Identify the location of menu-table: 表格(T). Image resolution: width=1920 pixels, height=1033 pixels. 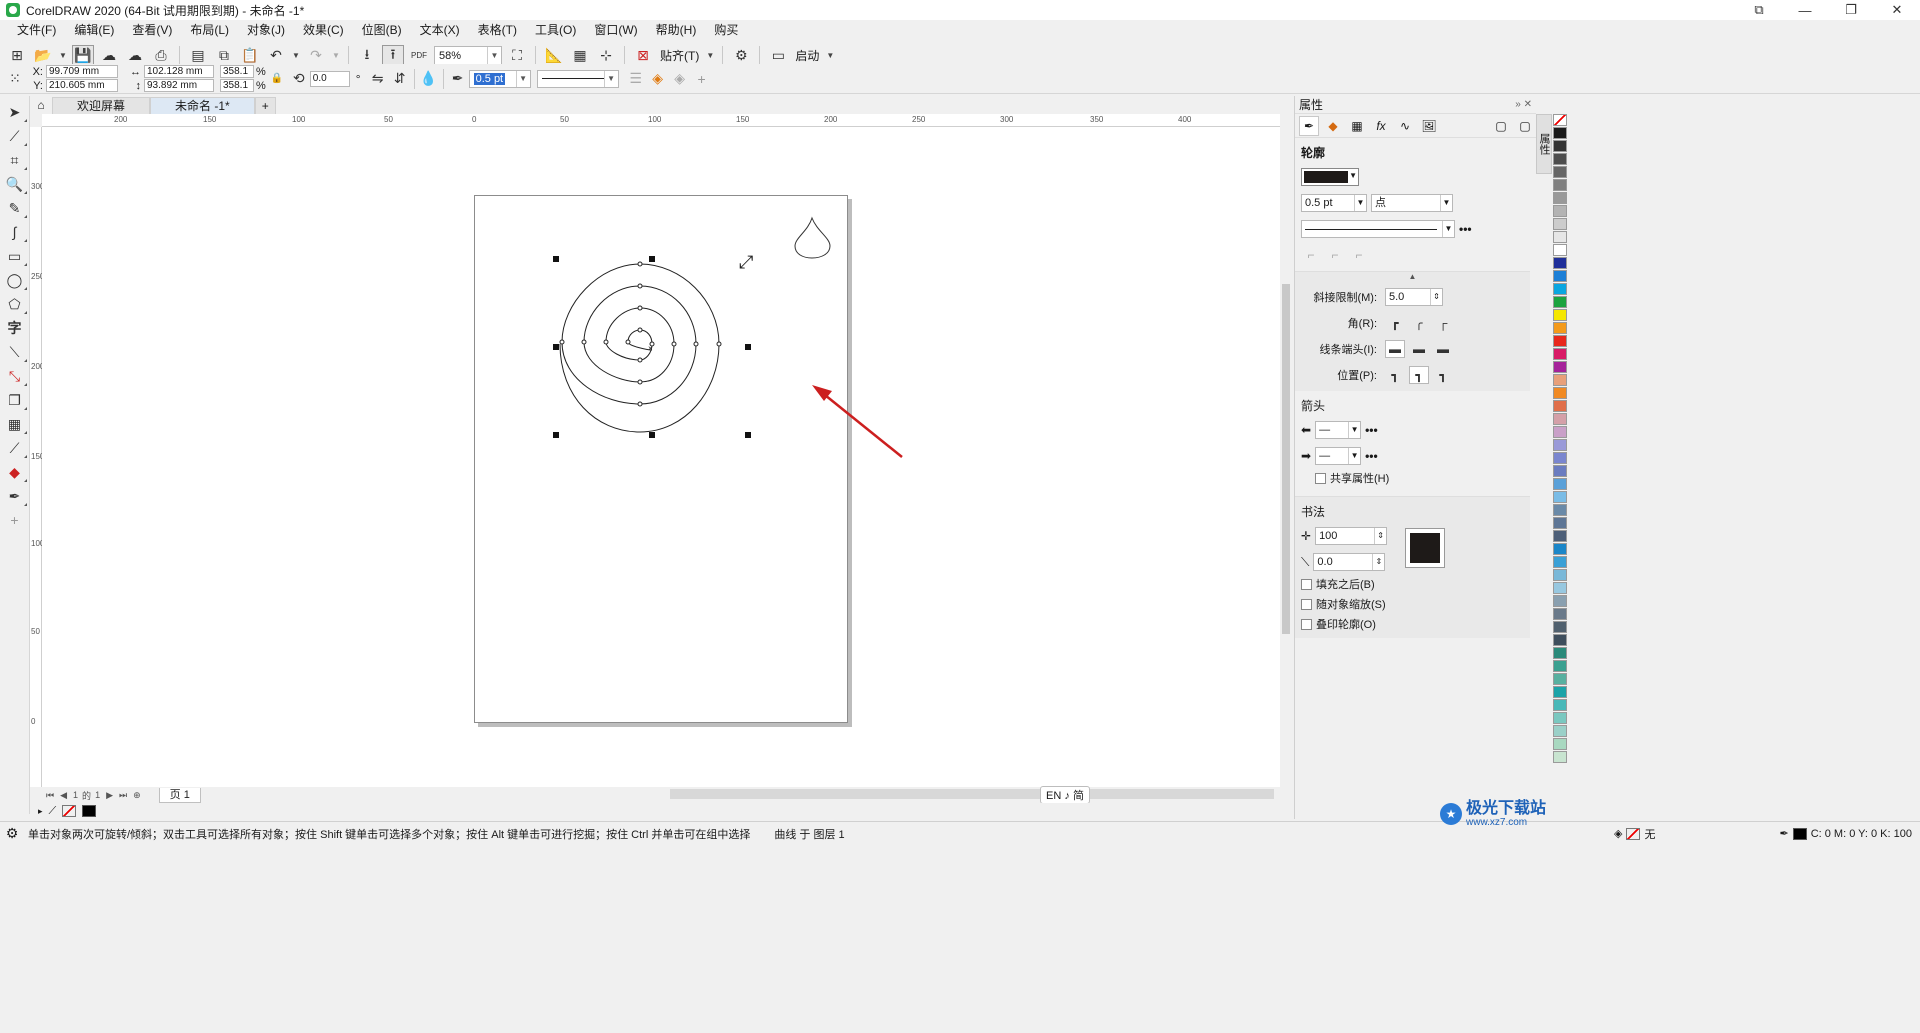
(497, 30).